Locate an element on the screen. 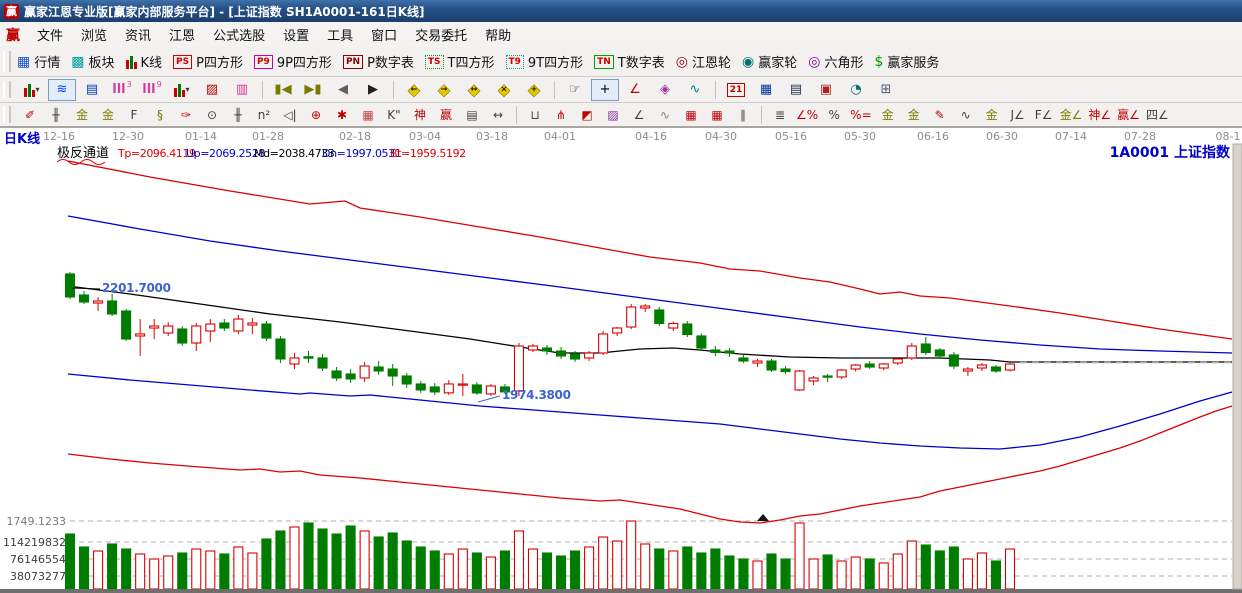 This screenshot has height=593, width=1242. tool-button-k-quote: K" is located at coordinates (394, 115).